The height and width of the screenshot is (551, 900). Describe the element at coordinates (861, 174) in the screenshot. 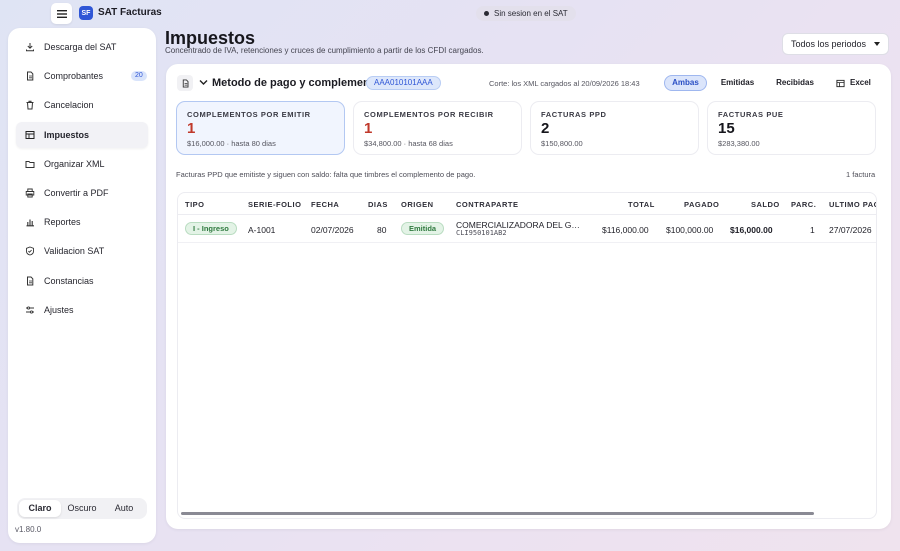

I see `result-count: 1 factura` at that location.